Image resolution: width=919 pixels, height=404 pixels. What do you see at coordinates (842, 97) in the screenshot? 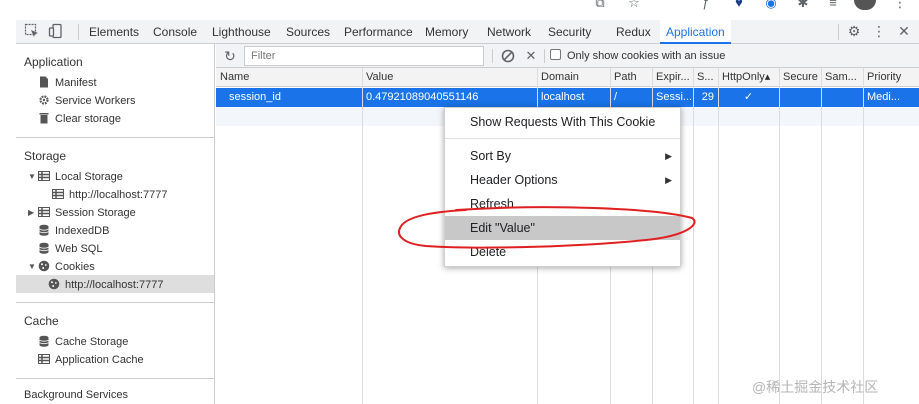
I see `cell-samesite` at bounding box center [842, 97].